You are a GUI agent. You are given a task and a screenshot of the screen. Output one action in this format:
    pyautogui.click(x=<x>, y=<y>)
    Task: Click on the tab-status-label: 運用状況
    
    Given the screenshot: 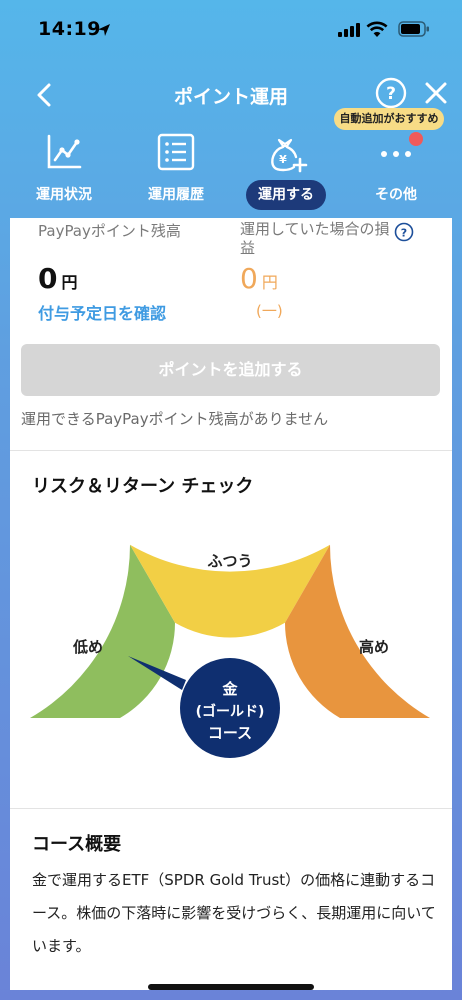 What is the action you would take?
    pyautogui.click(x=64, y=195)
    